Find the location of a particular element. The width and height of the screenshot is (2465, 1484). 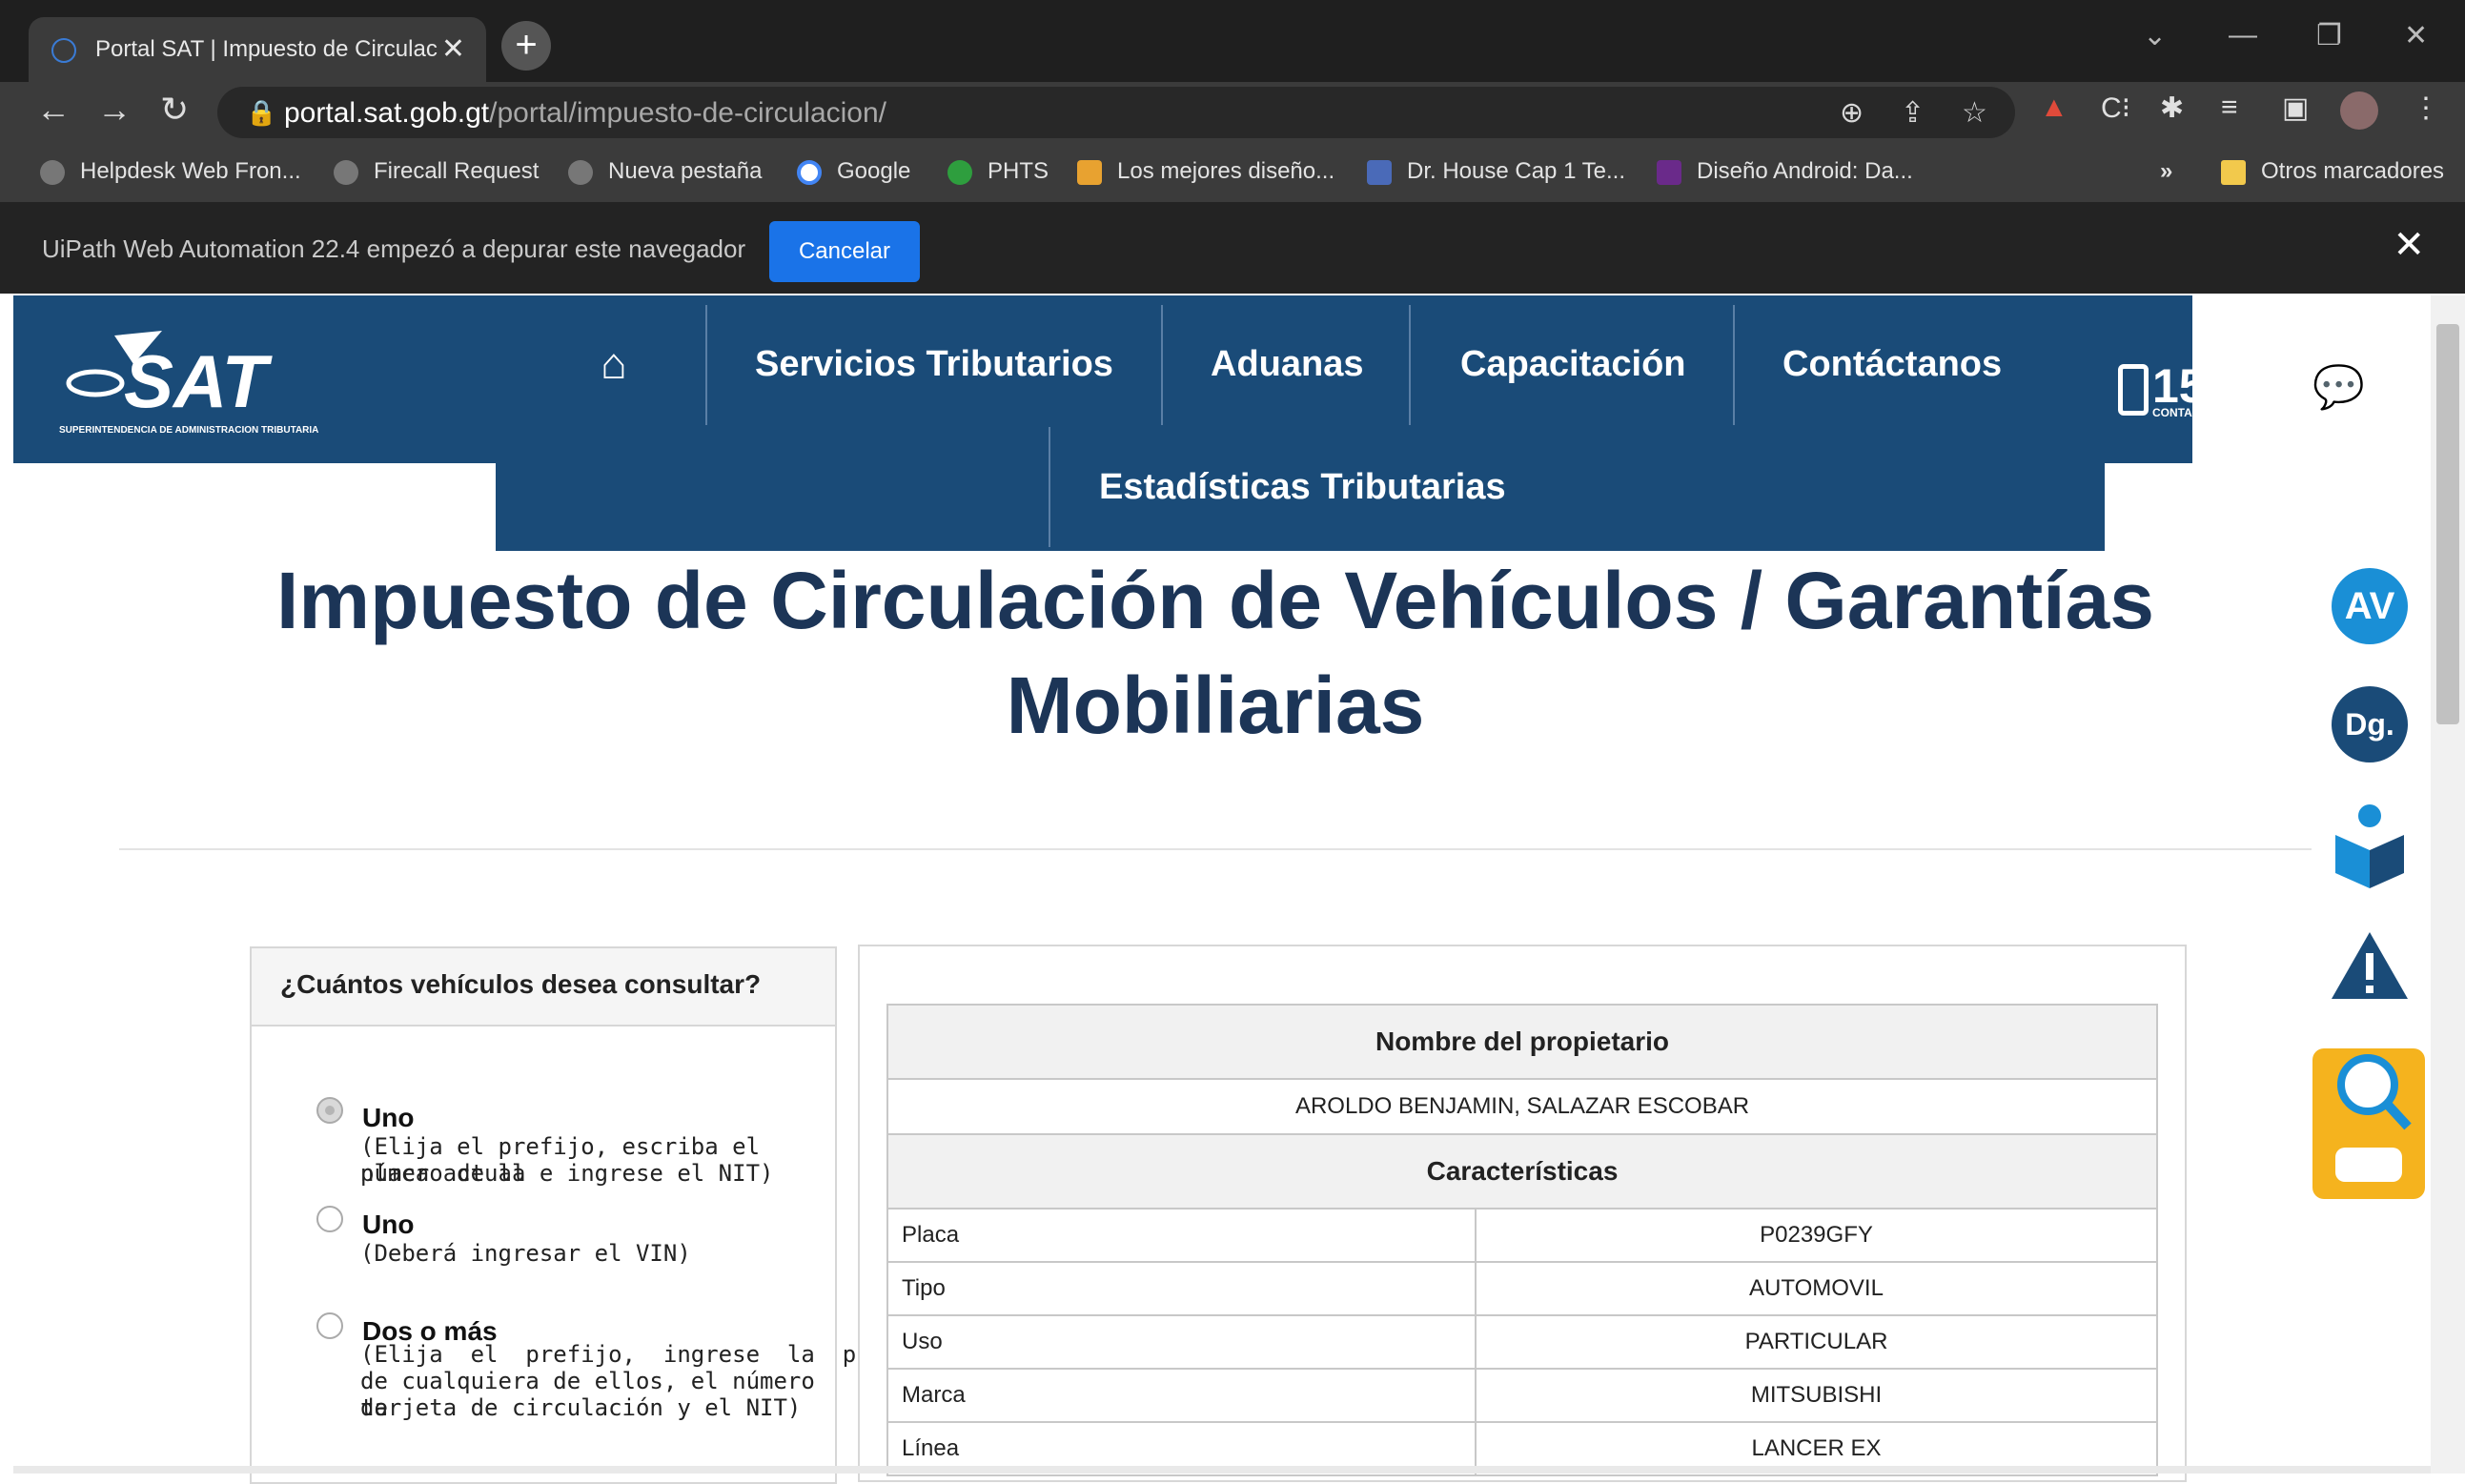

angular-extension-icon: ▲ is located at coordinates (2054, 107).